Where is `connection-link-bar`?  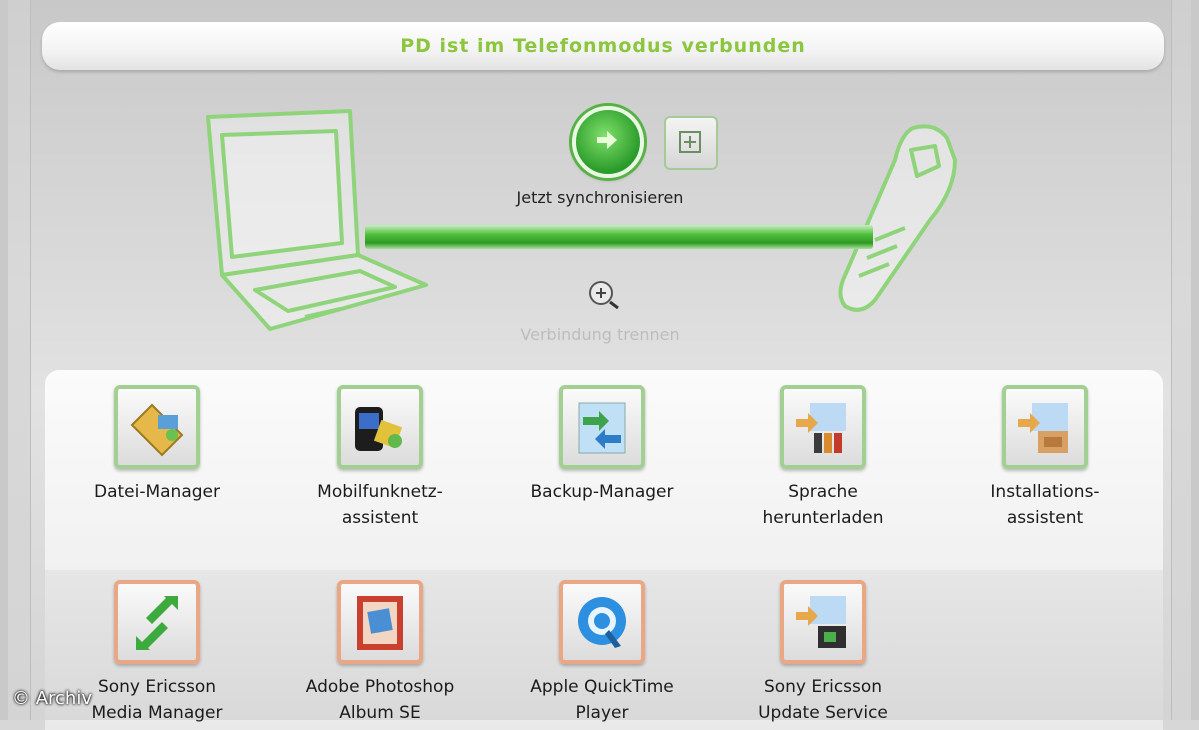 connection-link-bar is located at coordinates (619, 237).